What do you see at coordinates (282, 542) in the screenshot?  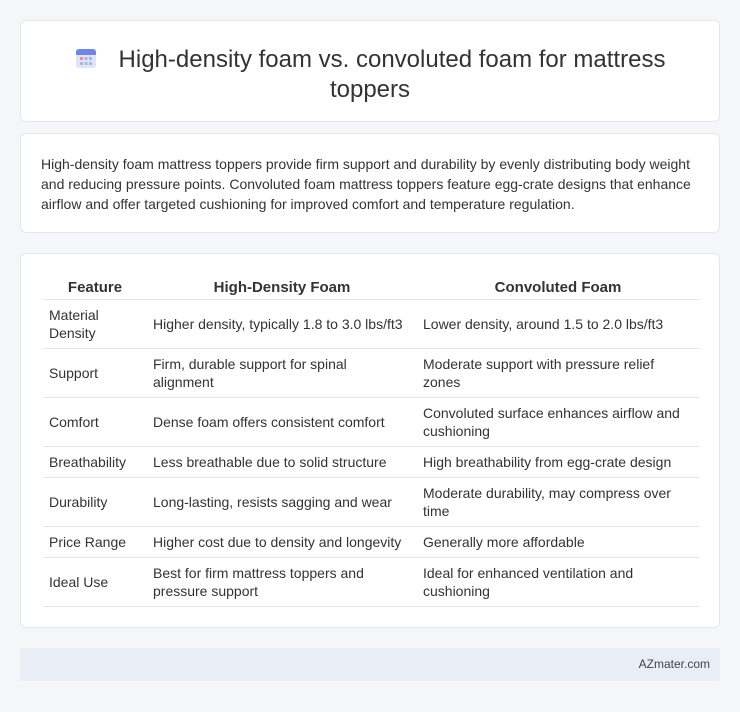 I see `high-density-cell: Higher cost due to density and longevity` at bounding box center [282, 542].